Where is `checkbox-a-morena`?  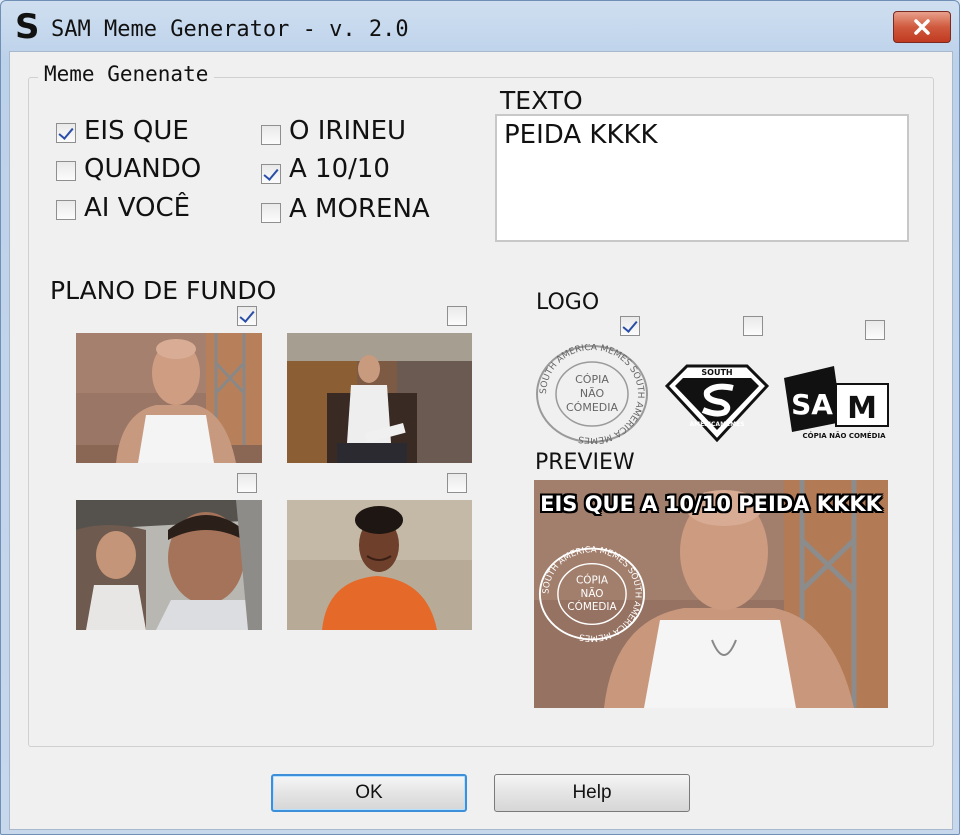 checkbox-a-morena is located at coordinates (271, 213).